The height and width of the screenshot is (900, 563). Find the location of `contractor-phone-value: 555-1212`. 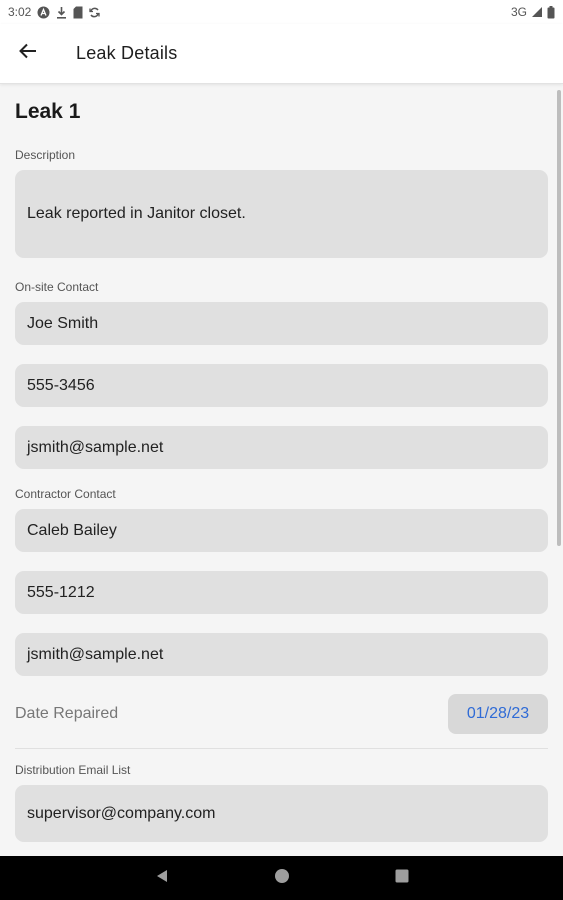

contractor-phone-value: 555-1212 is located at coordinates (61, 592).